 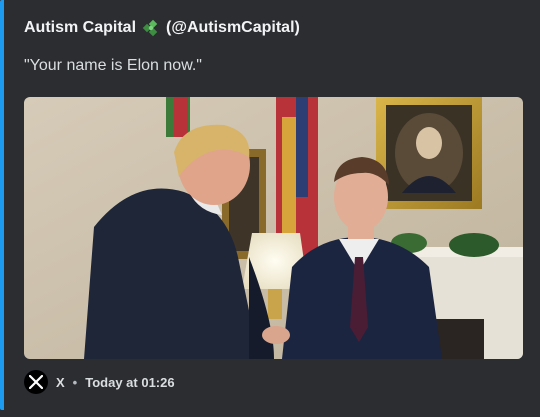 I want to click on embed-author: Autism Capital (@AutismCapital), so click(x=162, y=28).